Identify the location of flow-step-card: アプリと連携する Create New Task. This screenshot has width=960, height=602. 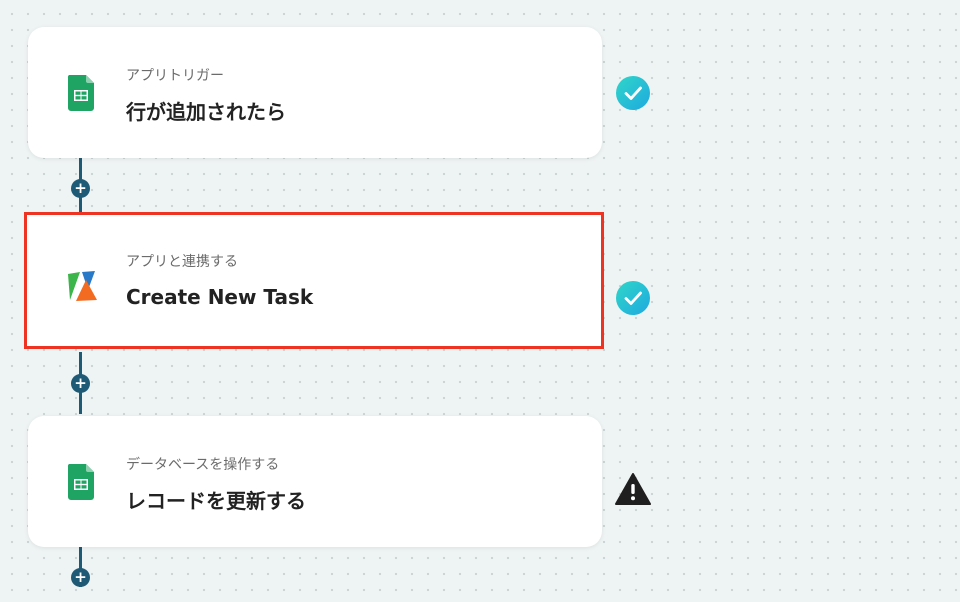
(314, 280).